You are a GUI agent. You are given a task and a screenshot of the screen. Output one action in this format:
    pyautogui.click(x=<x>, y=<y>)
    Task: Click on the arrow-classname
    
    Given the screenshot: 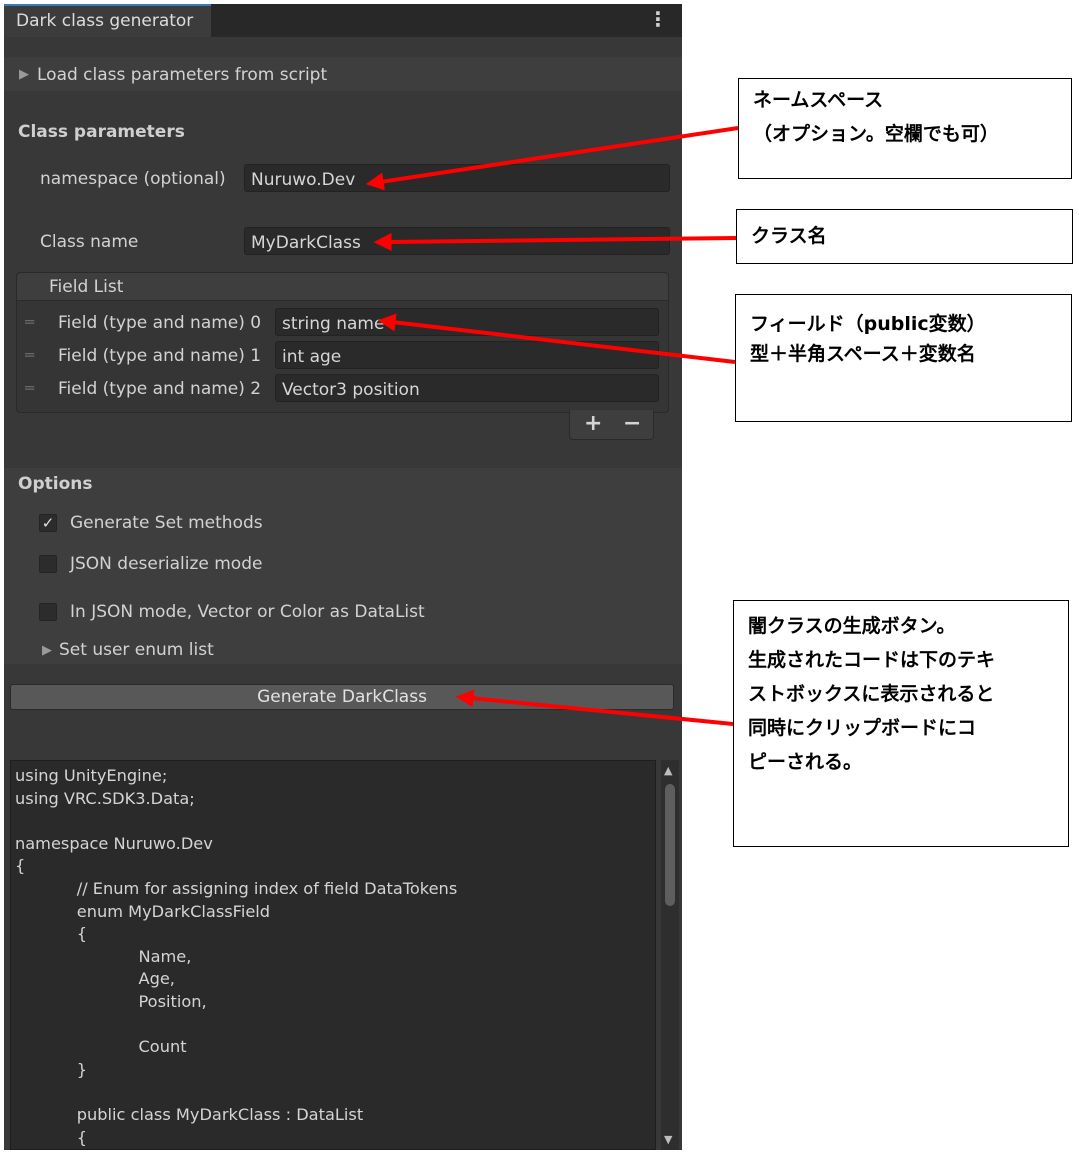 What is the action you would take?
    pyautogui.click(x=555, y=241)
    